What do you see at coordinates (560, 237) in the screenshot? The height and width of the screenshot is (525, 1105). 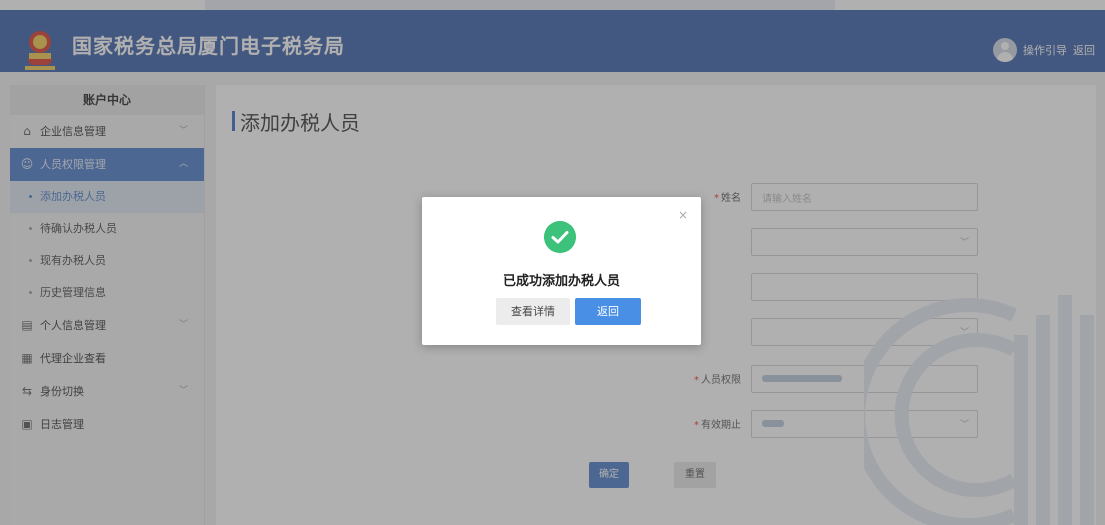 I see `success-check-icon` at bounding box center [560, 237].